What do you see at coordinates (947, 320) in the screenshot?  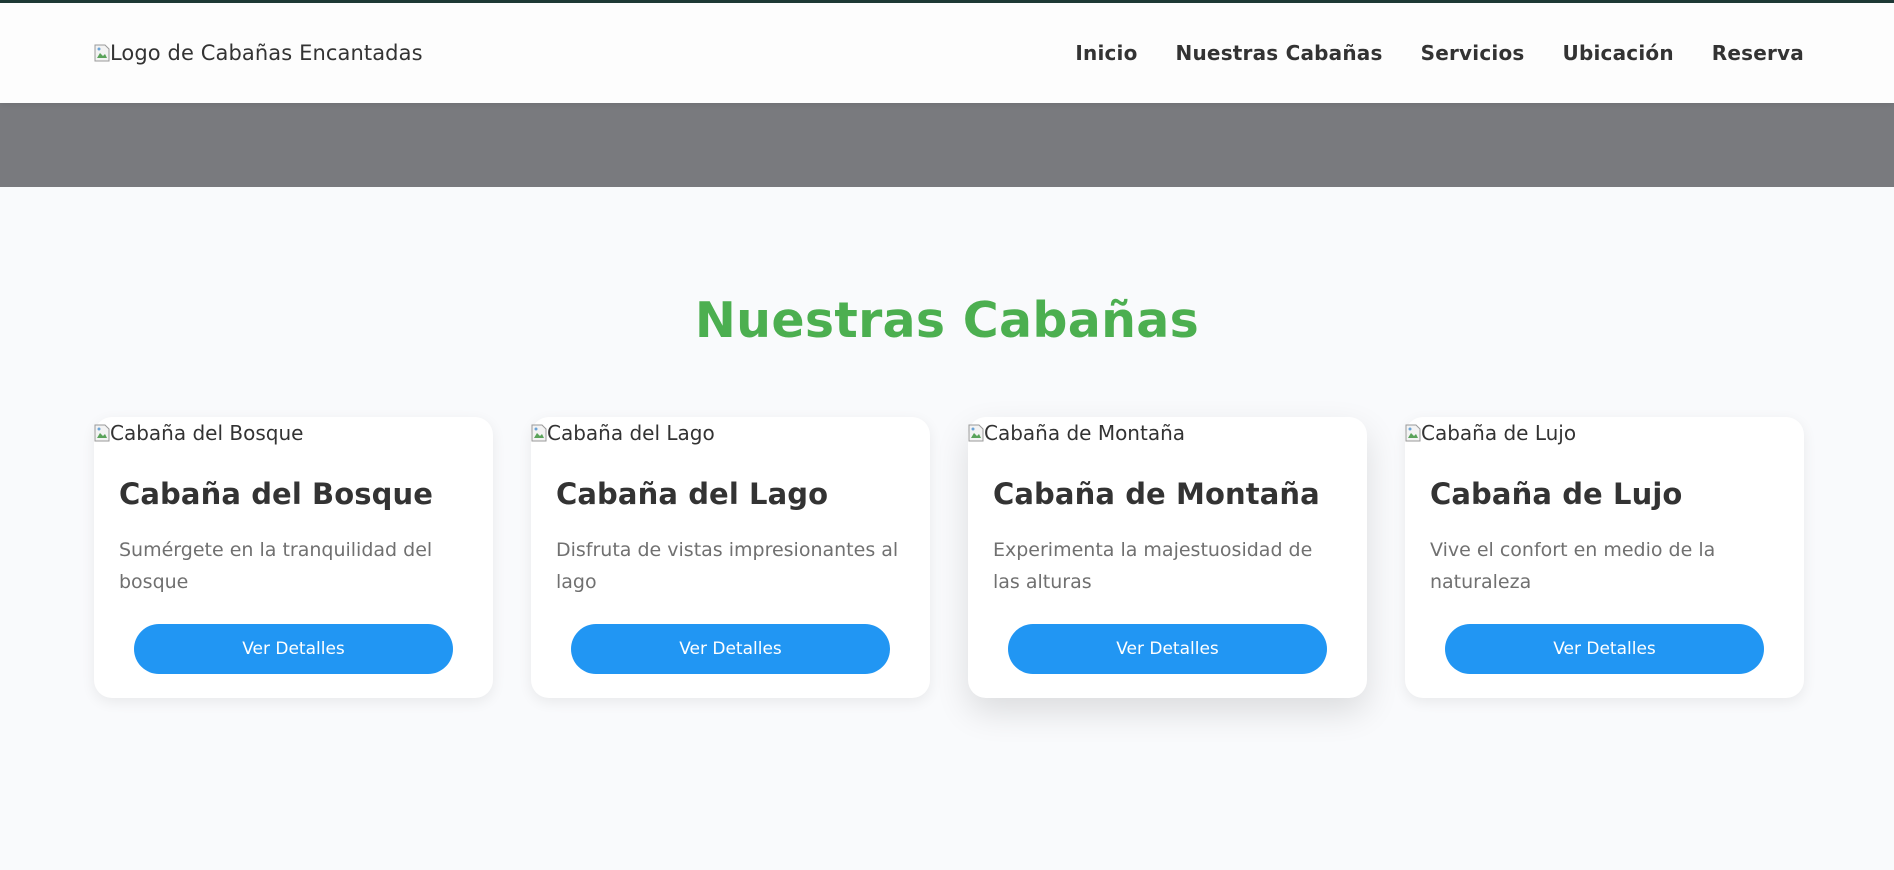 I see `section-title: Nuestras Cabañas` at bounding box center [947, 320].